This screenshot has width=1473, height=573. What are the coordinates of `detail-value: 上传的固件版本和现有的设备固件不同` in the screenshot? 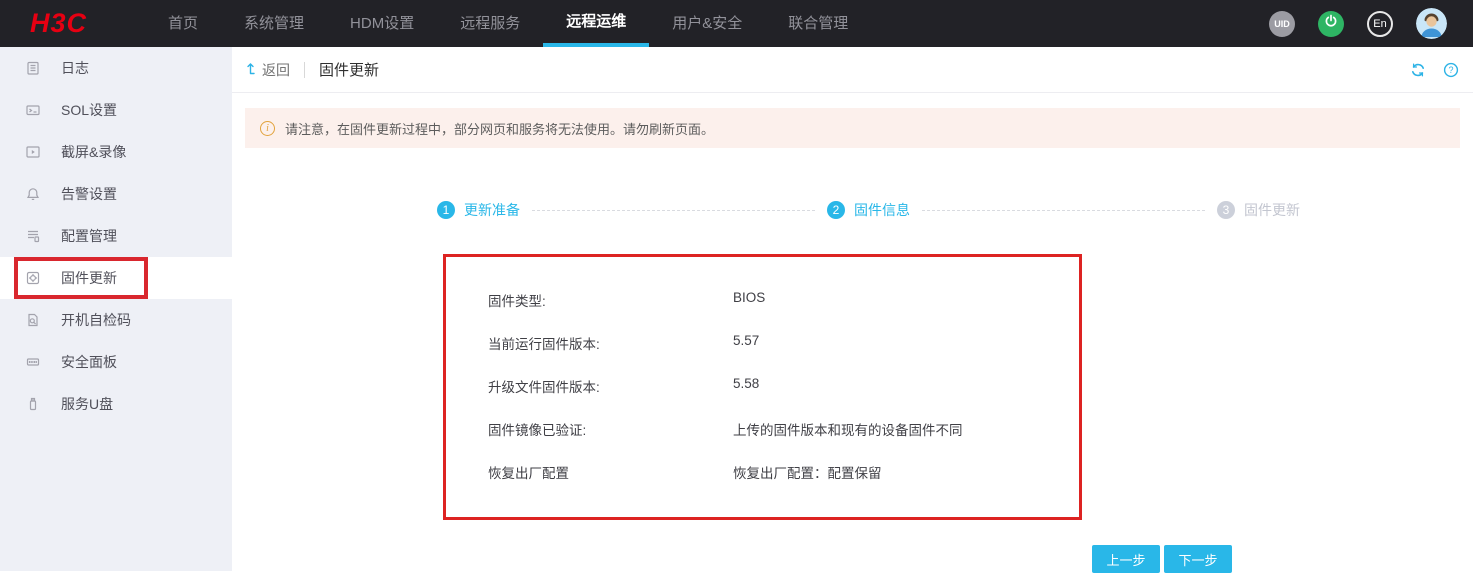 It's located at (896, 429).